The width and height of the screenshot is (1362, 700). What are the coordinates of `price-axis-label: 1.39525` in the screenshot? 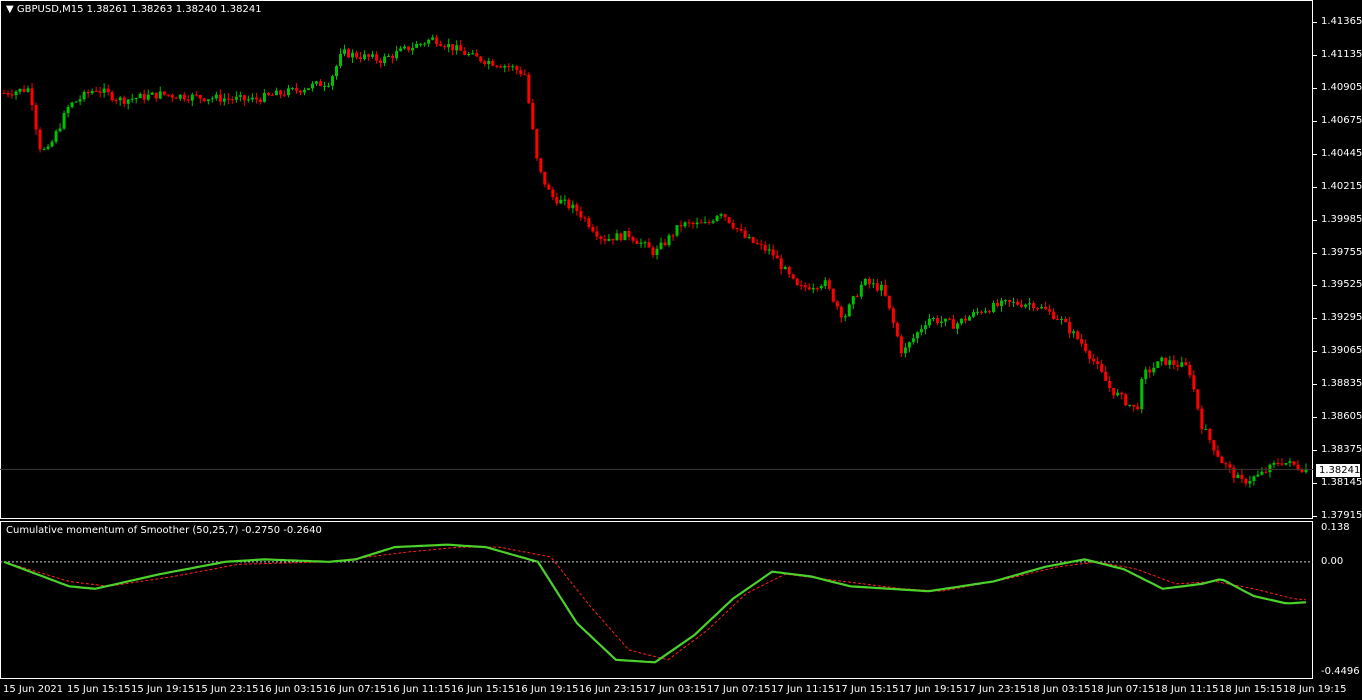 It's located at (1341, 285).